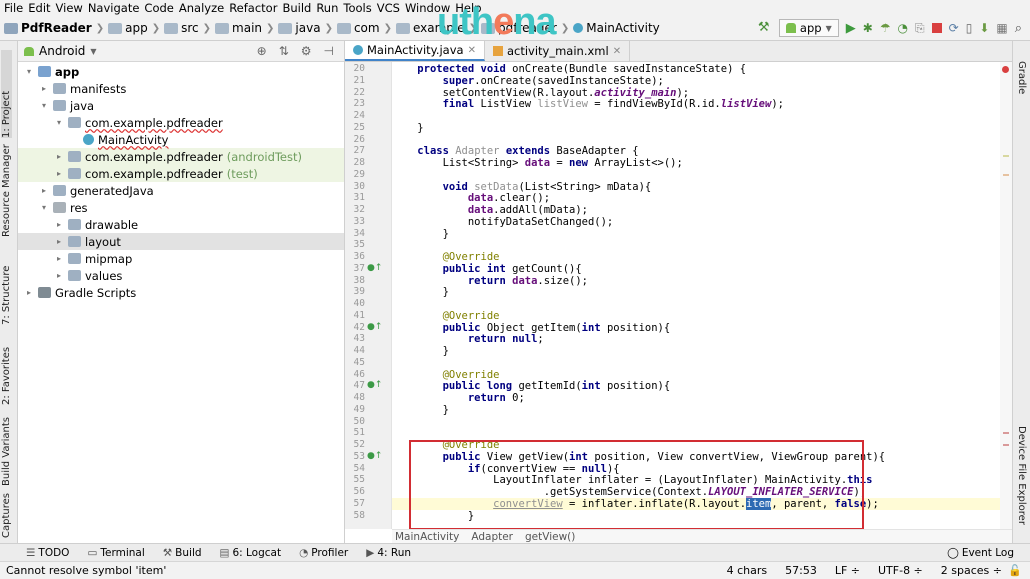 The image size is (1030, 579). Describe the element at coordinates (900, 570) in the screenshot. I see `file-encoding: UTF-8 ÷` at that location.